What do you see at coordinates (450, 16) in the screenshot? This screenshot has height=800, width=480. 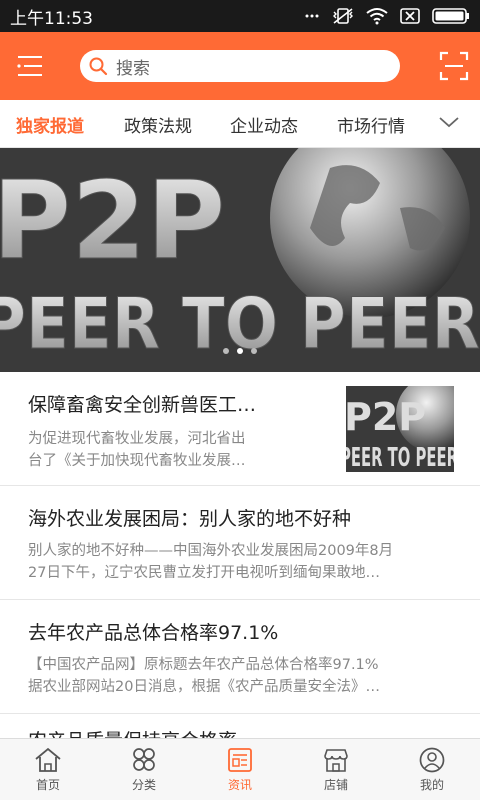 I see `battery-icon` at bounding box center [450, 16].